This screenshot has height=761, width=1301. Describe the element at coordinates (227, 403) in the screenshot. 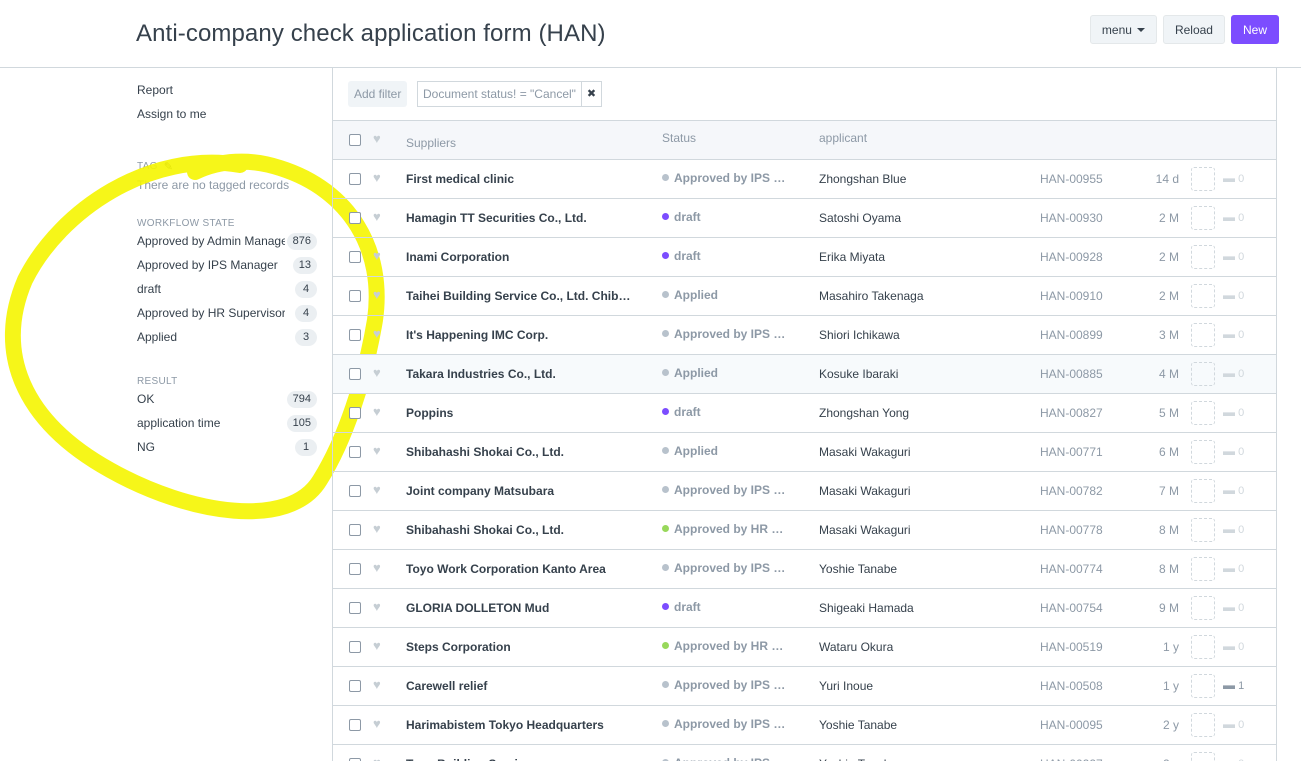

I see `sidebar-stat-item: OK 794` at that location.